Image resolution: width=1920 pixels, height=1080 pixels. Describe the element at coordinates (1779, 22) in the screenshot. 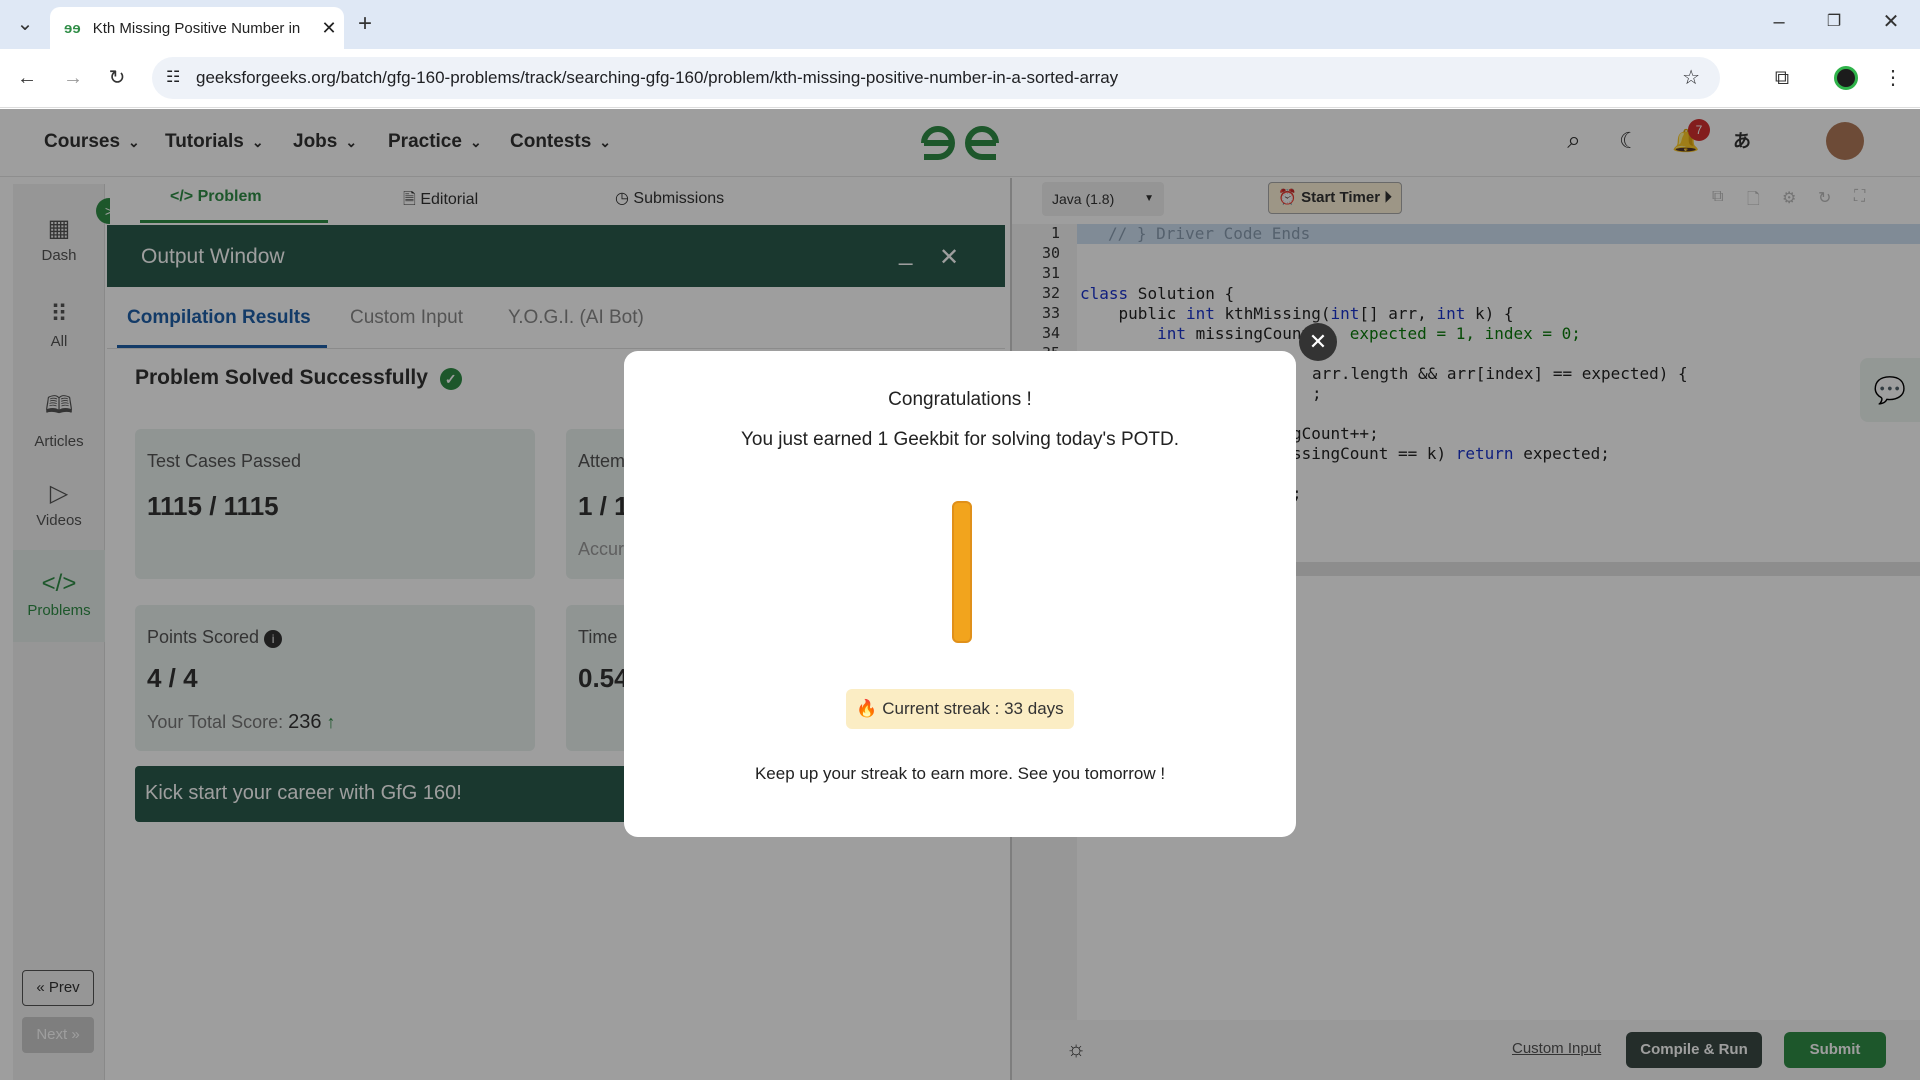

I see `minimize-window-button: –` at that location.